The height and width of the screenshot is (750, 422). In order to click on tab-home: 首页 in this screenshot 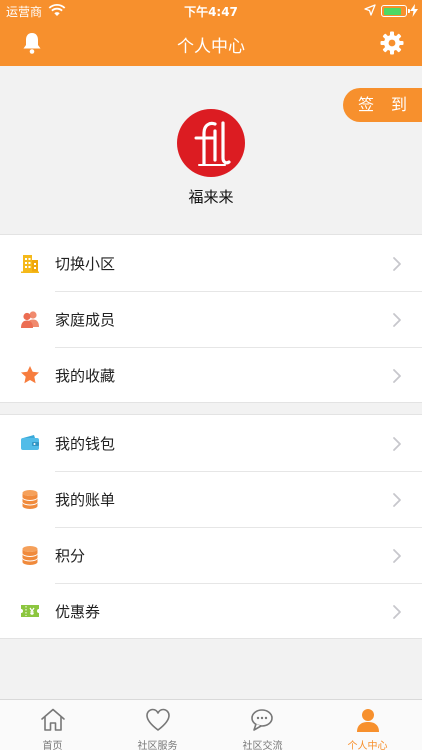, I will do `click(52, 725)`.